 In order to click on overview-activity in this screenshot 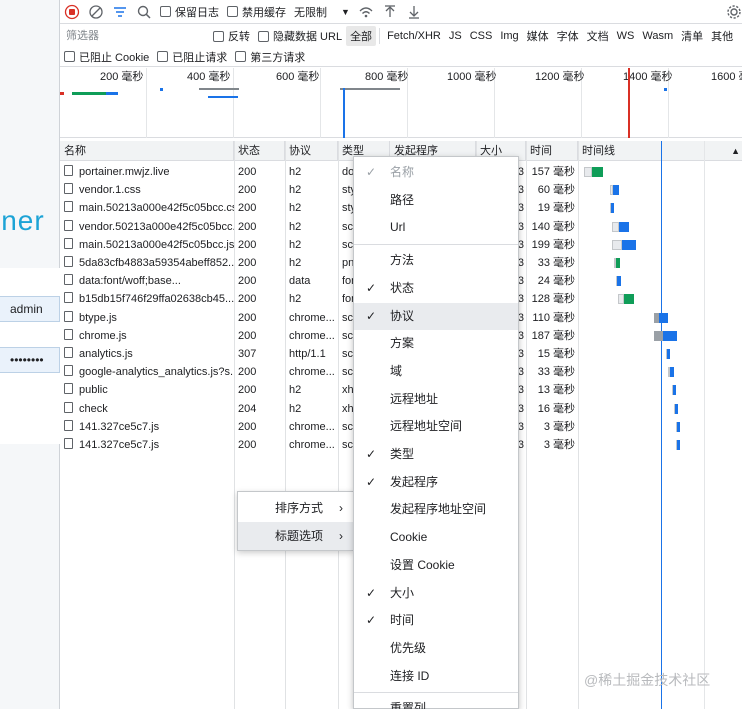, I will do `click(89, 93)`.